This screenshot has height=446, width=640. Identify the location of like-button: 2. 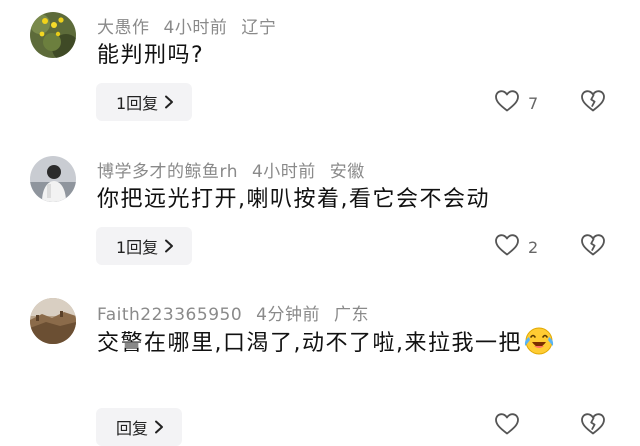
(516, 247).